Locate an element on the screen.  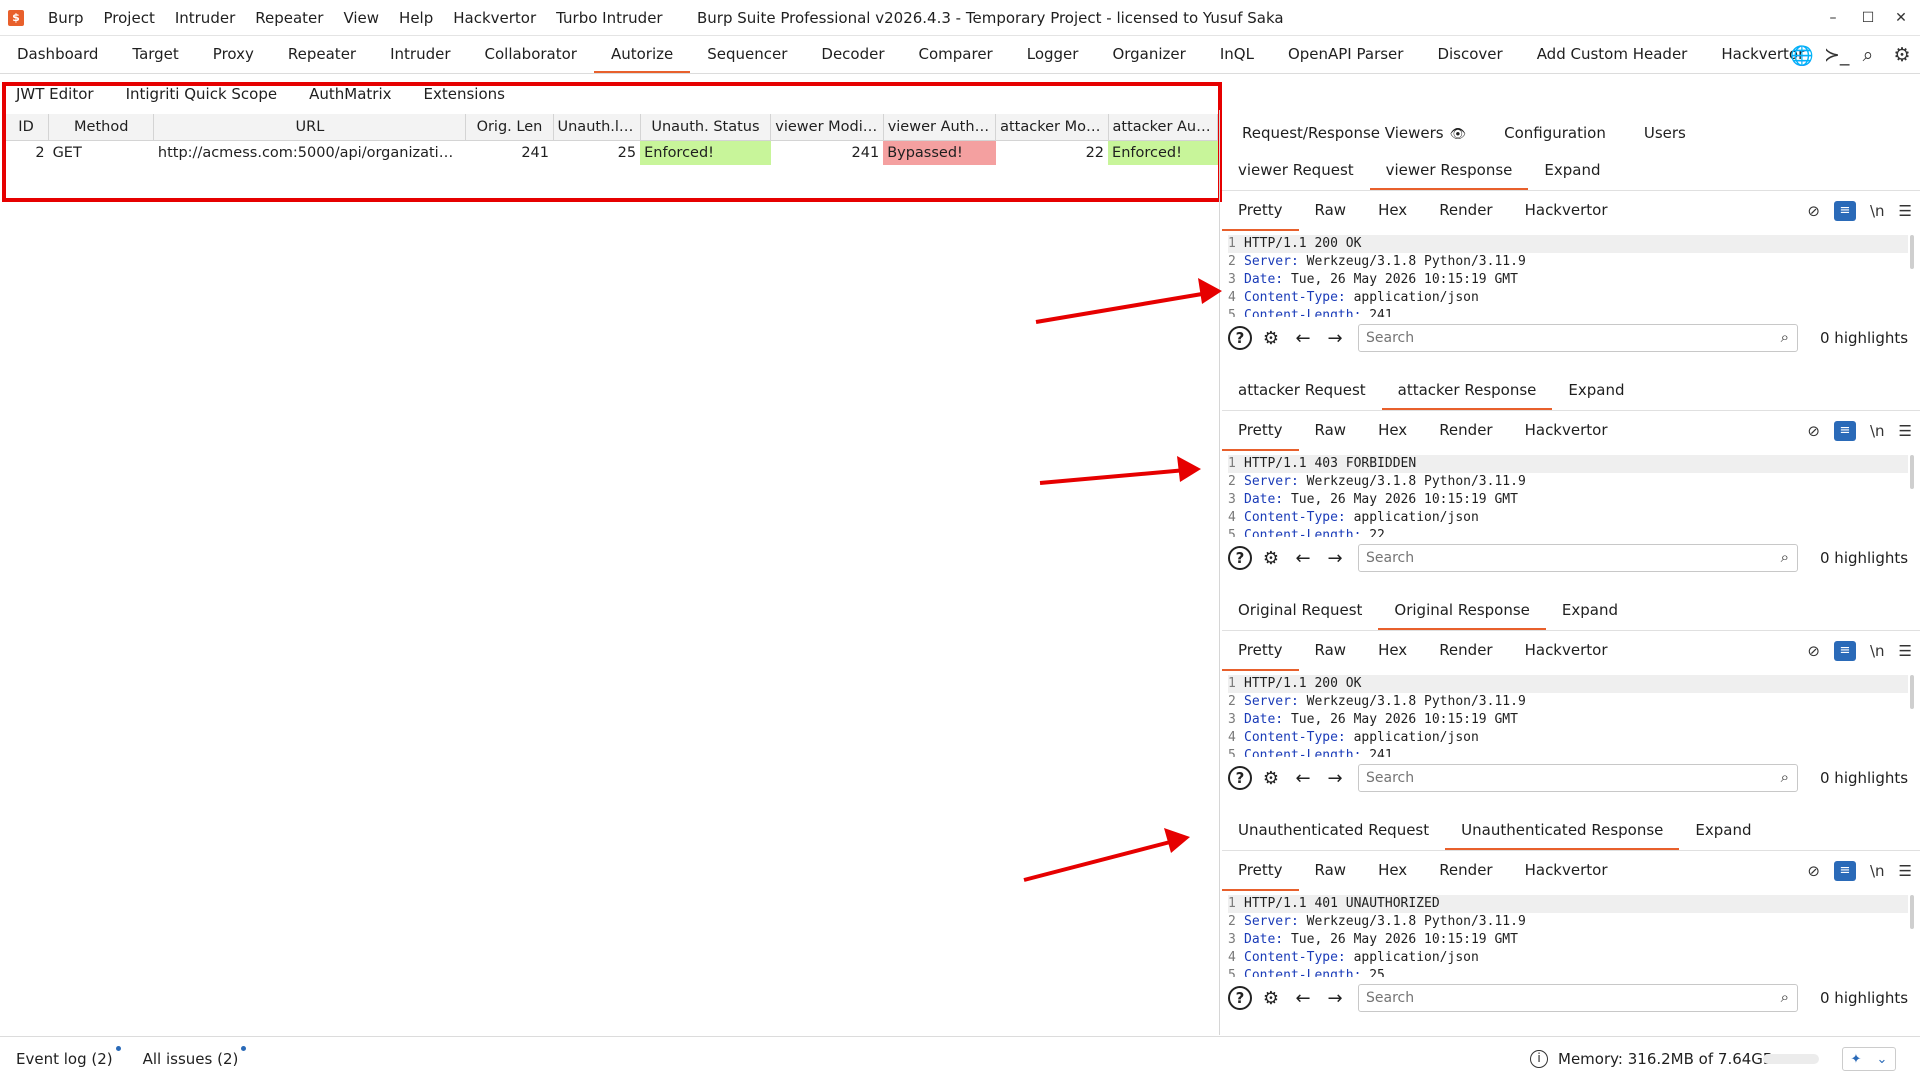
tab-proxy: Proxy is located at coordinates (233, 54).